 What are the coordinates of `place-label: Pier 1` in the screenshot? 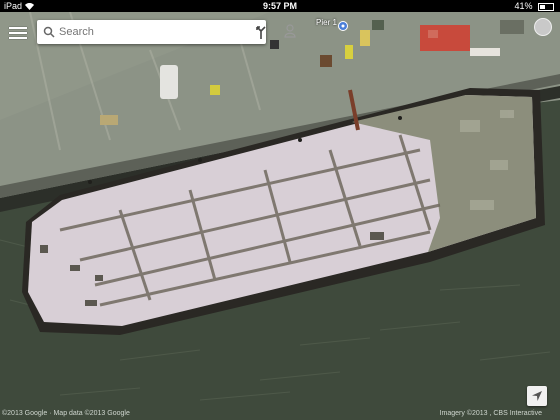 It's located at (326, 22).